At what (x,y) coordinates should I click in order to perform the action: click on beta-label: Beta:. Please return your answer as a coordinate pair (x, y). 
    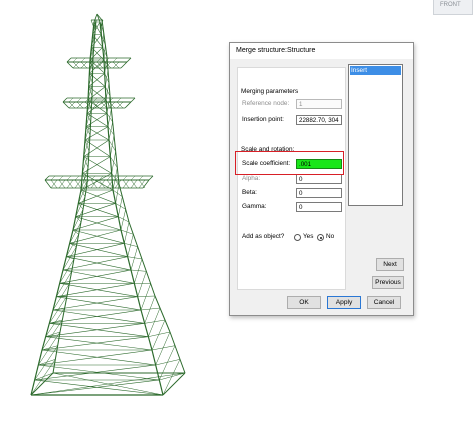
    Looking at the image, I should click on (249, 192).